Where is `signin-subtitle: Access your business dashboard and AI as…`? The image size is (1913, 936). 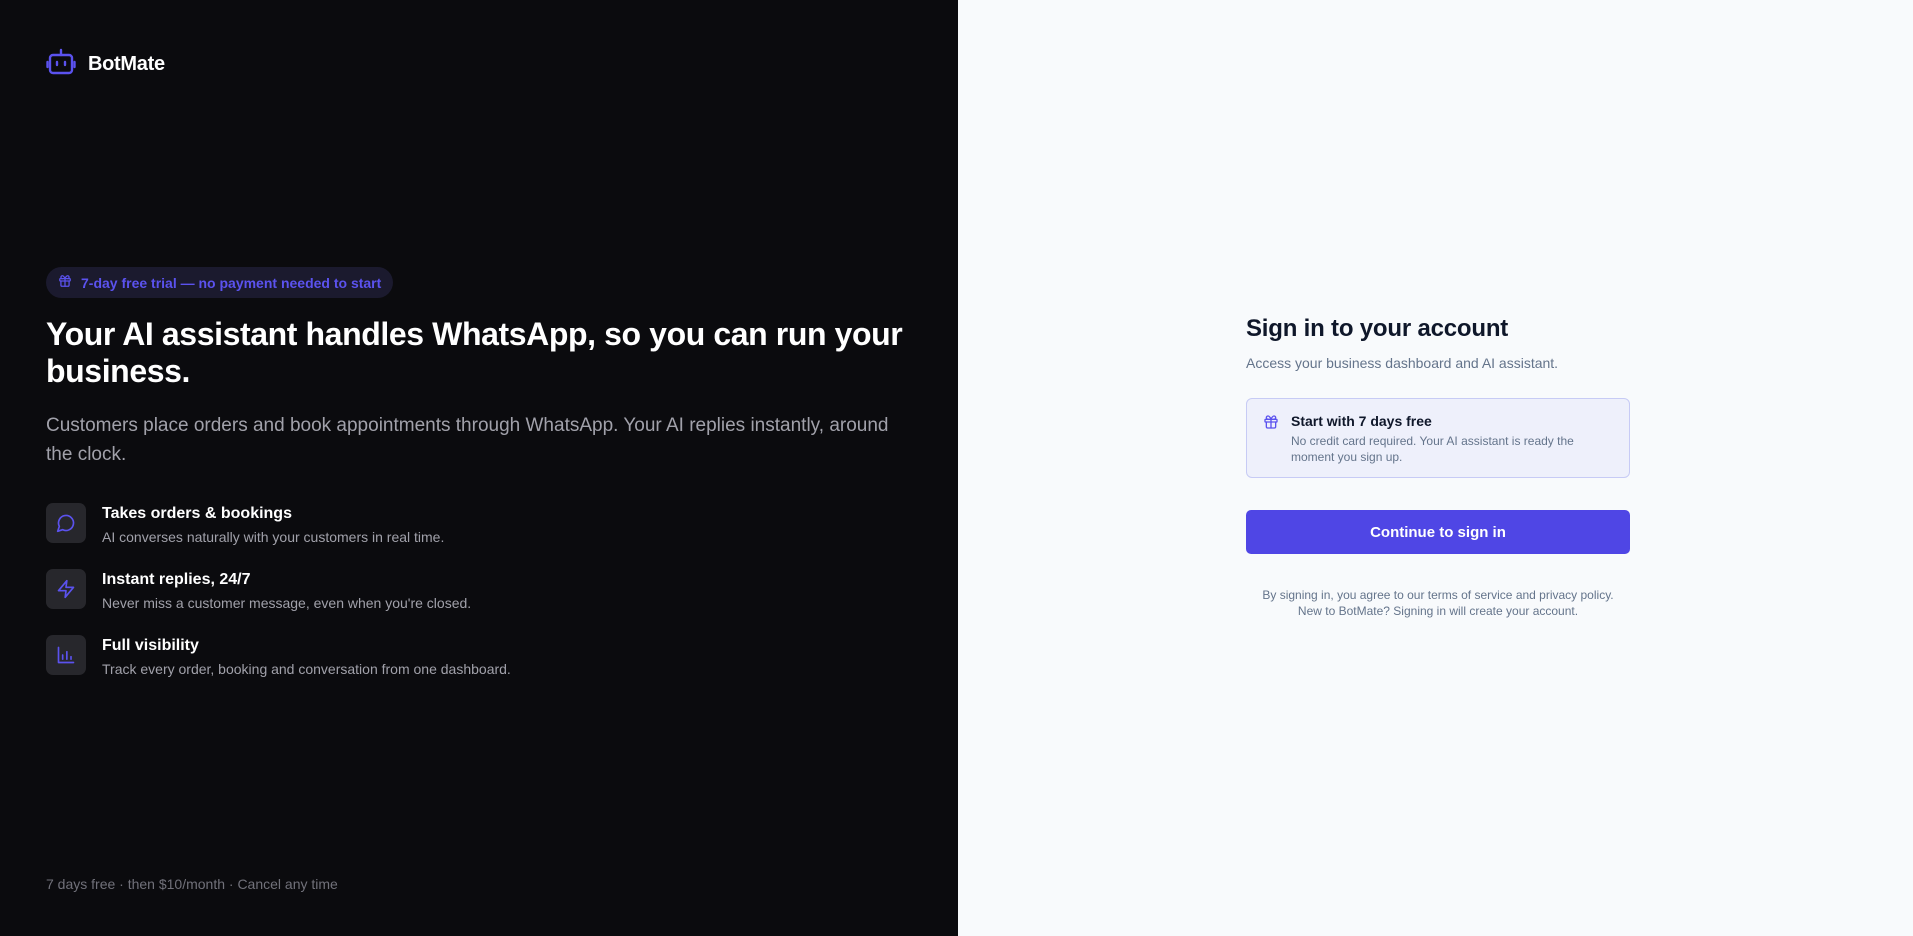 signin-subtitle: Access your business dashboard and AI as… is located at coordinates (1402, 363).